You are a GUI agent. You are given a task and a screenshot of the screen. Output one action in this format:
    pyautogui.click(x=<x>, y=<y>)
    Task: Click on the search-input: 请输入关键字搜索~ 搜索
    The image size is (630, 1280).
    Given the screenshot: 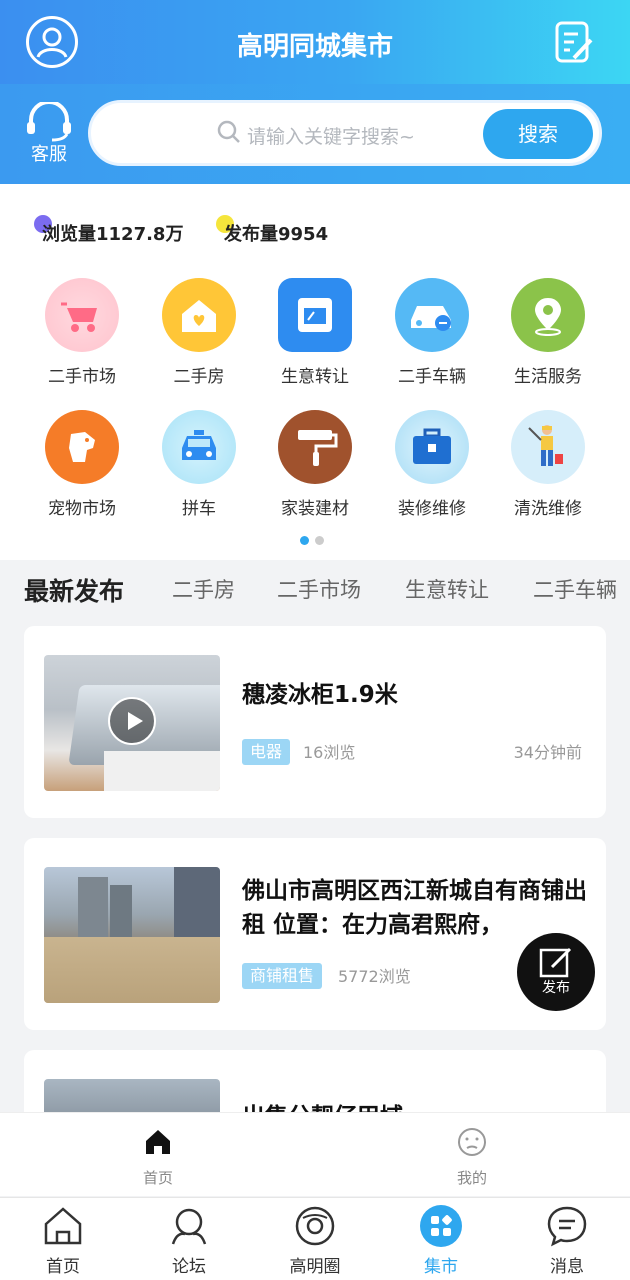 What is the action you would take?
    pyautogui.click(x=345, y=133)
    